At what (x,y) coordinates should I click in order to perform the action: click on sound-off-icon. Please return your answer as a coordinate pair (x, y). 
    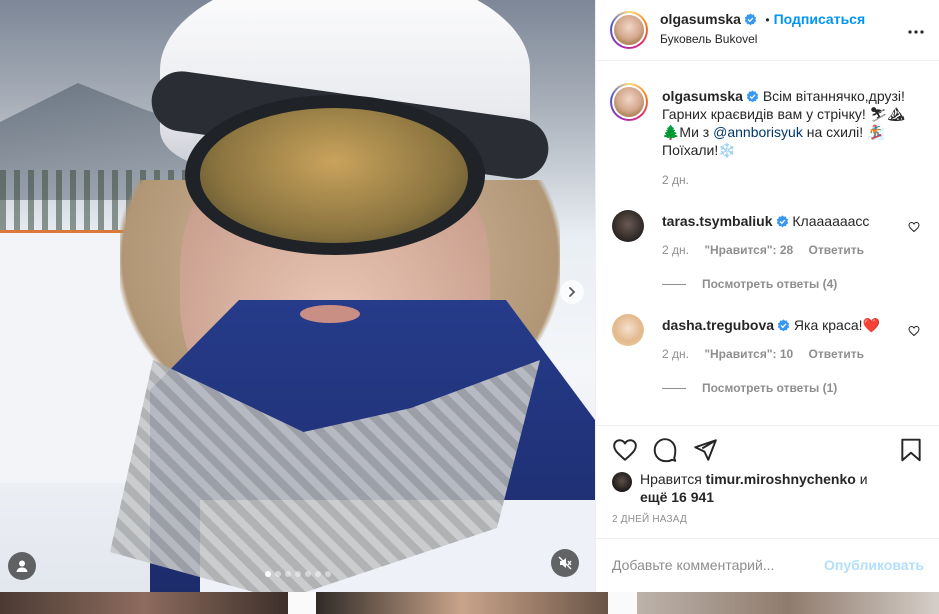
    Looking at the image, I should click on (565, 563).